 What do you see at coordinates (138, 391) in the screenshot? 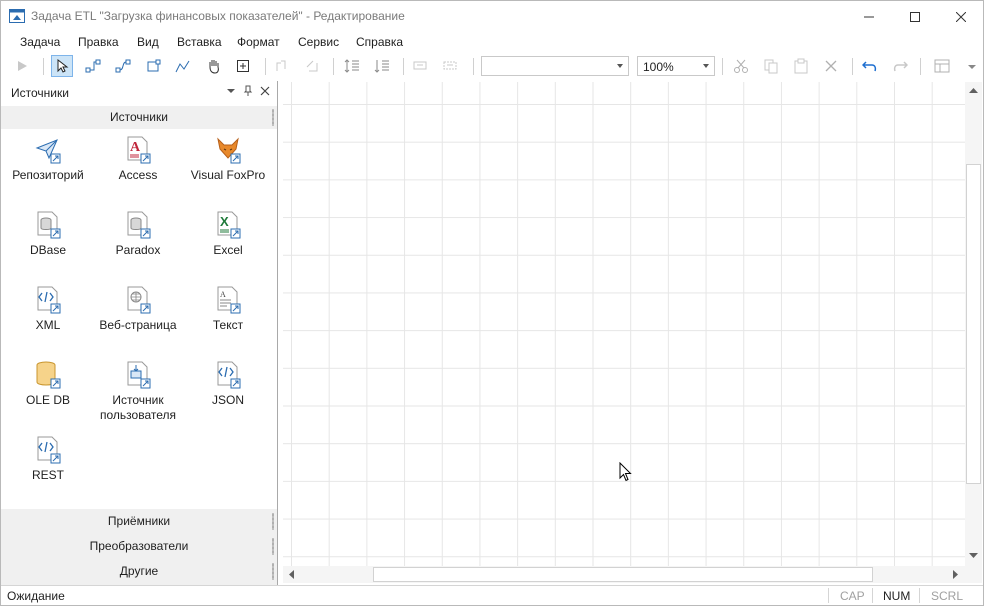
I see `source-item-user-source: Источник пользователя` at bounding box center [138, 391].